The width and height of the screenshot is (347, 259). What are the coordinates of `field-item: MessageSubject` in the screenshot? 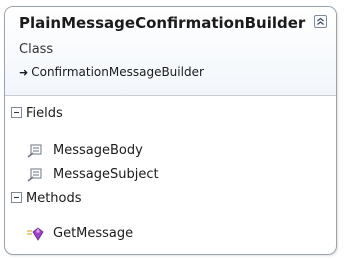 It's located at (93, 175).